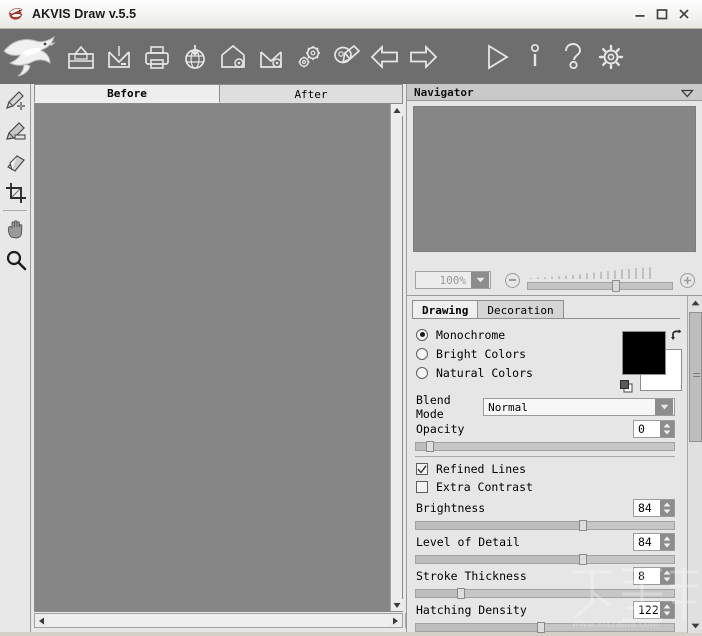 This screenshot has height=636, width=702. Describe the element at coordinates (654, 542) in the screenshot. I see `level-of-detail-stepper: 84` at that location.